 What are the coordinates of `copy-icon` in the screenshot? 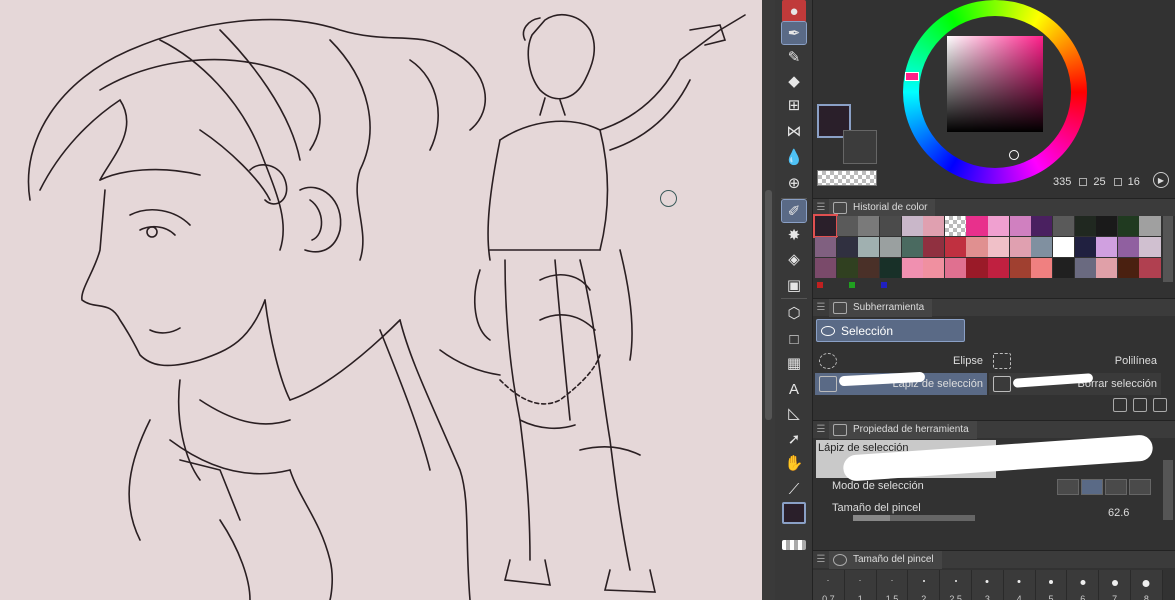 It's located at (1140, 405).